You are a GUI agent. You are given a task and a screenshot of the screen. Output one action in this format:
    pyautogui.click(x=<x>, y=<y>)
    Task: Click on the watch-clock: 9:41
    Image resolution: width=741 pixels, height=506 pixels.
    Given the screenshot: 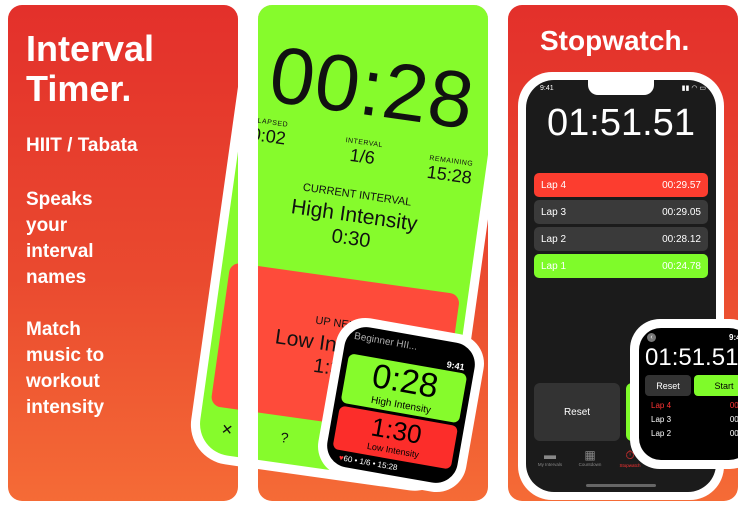 What is the action you would take?
    pyautogui.click(x=733, y=337)
    